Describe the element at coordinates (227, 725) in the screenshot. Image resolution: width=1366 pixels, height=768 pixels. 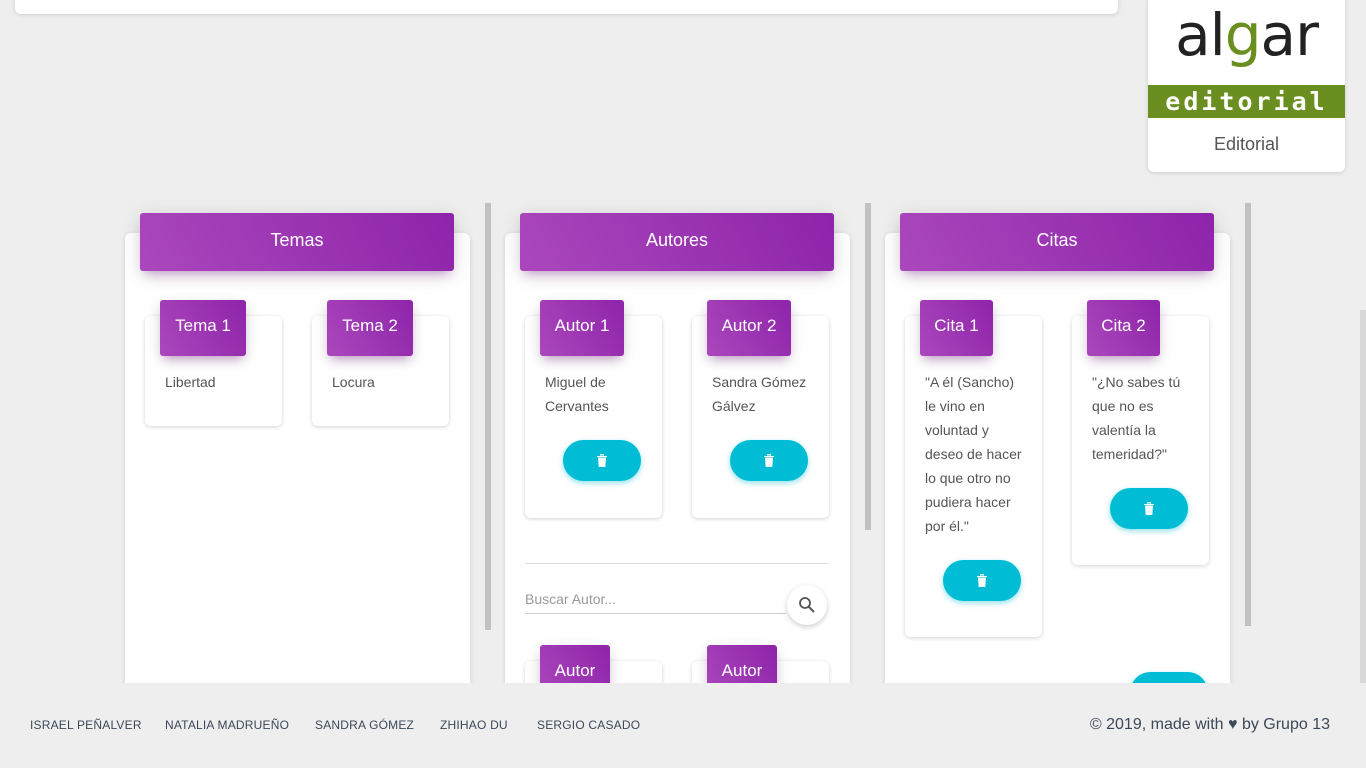
I see `footer-link: NATALIA MADRUEÑO` at that location.